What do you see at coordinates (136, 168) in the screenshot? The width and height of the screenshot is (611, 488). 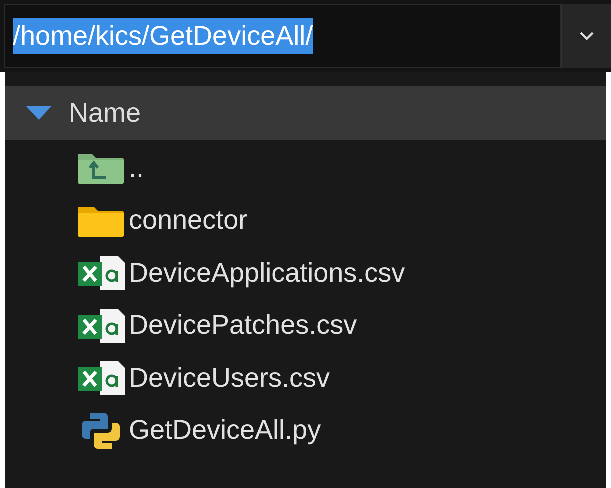 I see `file-name: ..` at bounding box center [136, 168].